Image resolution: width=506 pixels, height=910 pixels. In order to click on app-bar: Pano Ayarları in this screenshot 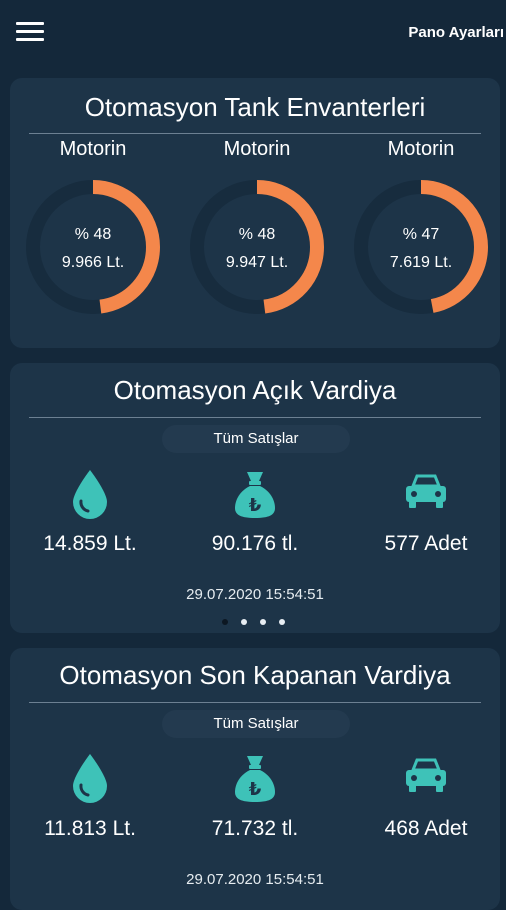, I will do `click(253, 34)`.